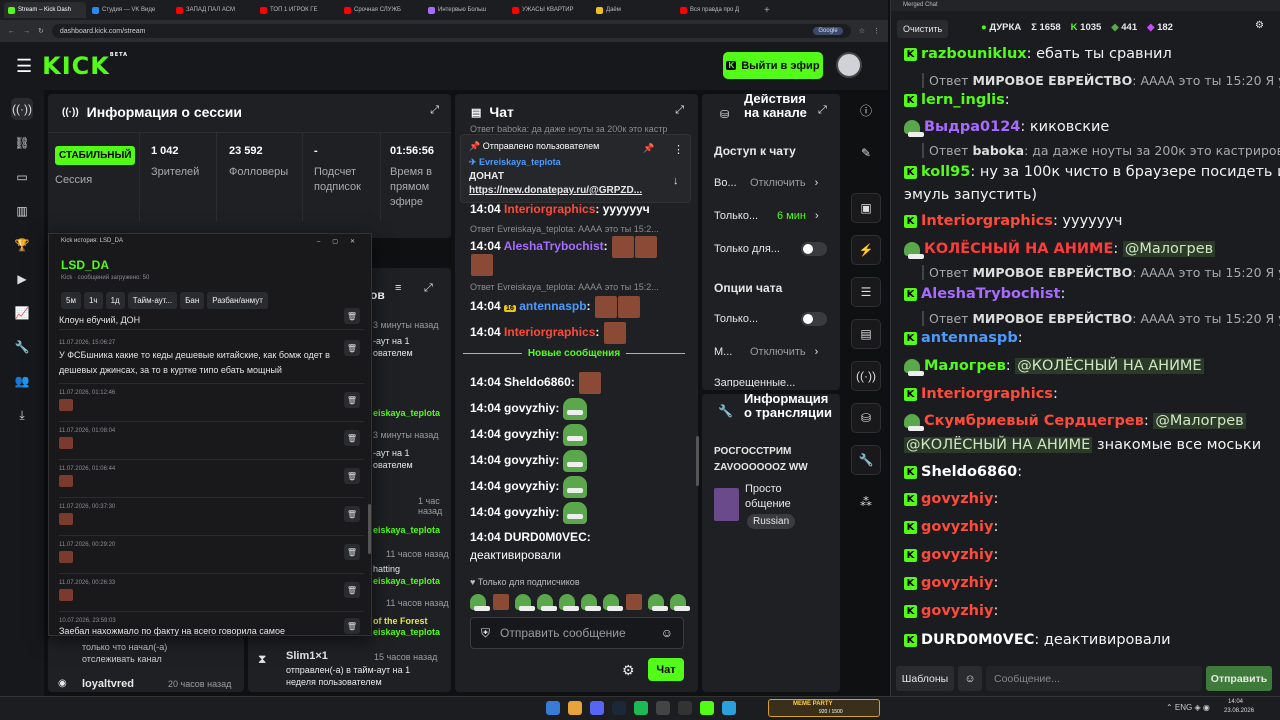  I want to click on kick-app-icon, so click(707, 708).